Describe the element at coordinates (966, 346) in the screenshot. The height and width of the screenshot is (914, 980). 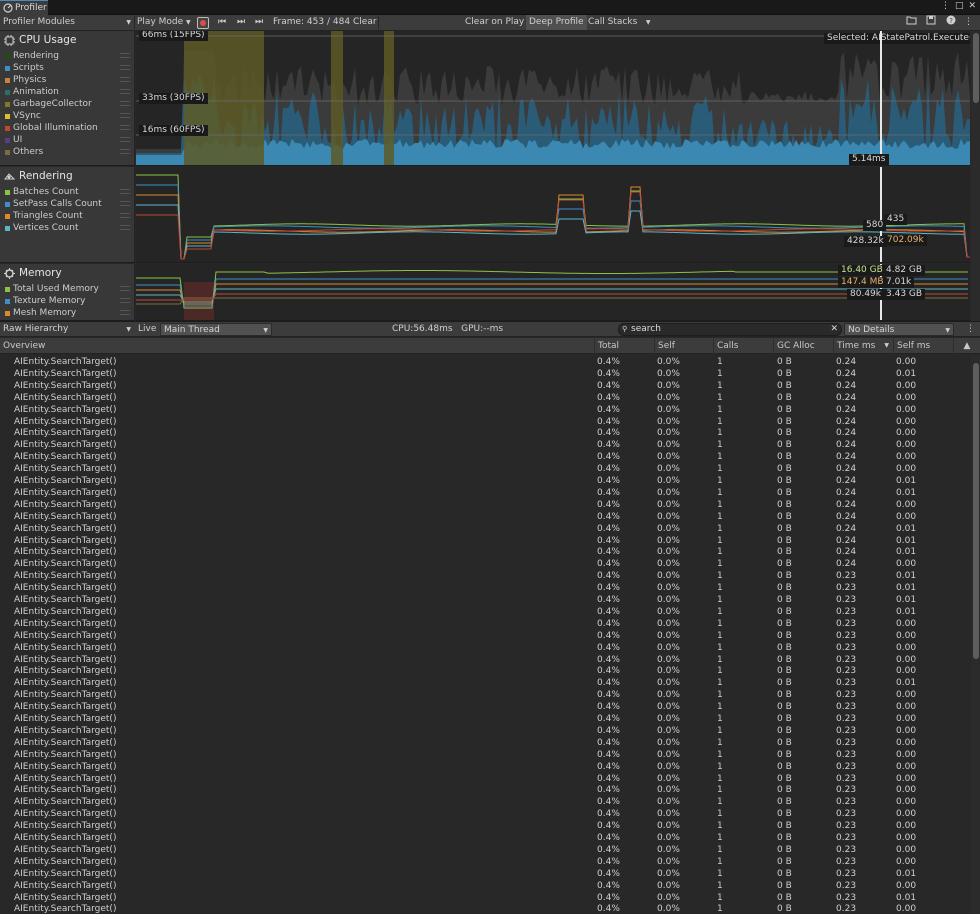
I see `collapse-details-icon: ▲` at that location.